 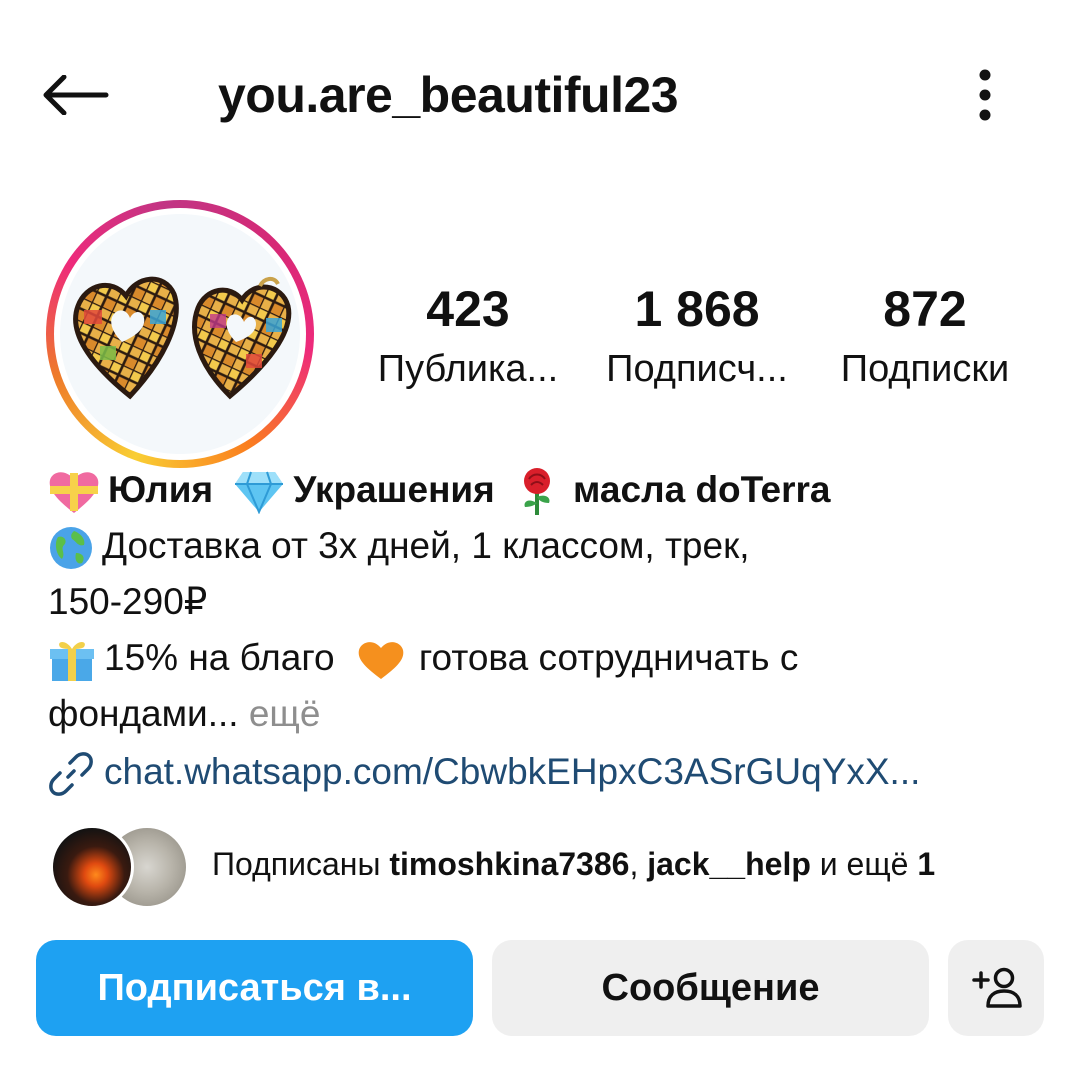 I want to click on followers-count: 1 868, so click(x=697, y=309).